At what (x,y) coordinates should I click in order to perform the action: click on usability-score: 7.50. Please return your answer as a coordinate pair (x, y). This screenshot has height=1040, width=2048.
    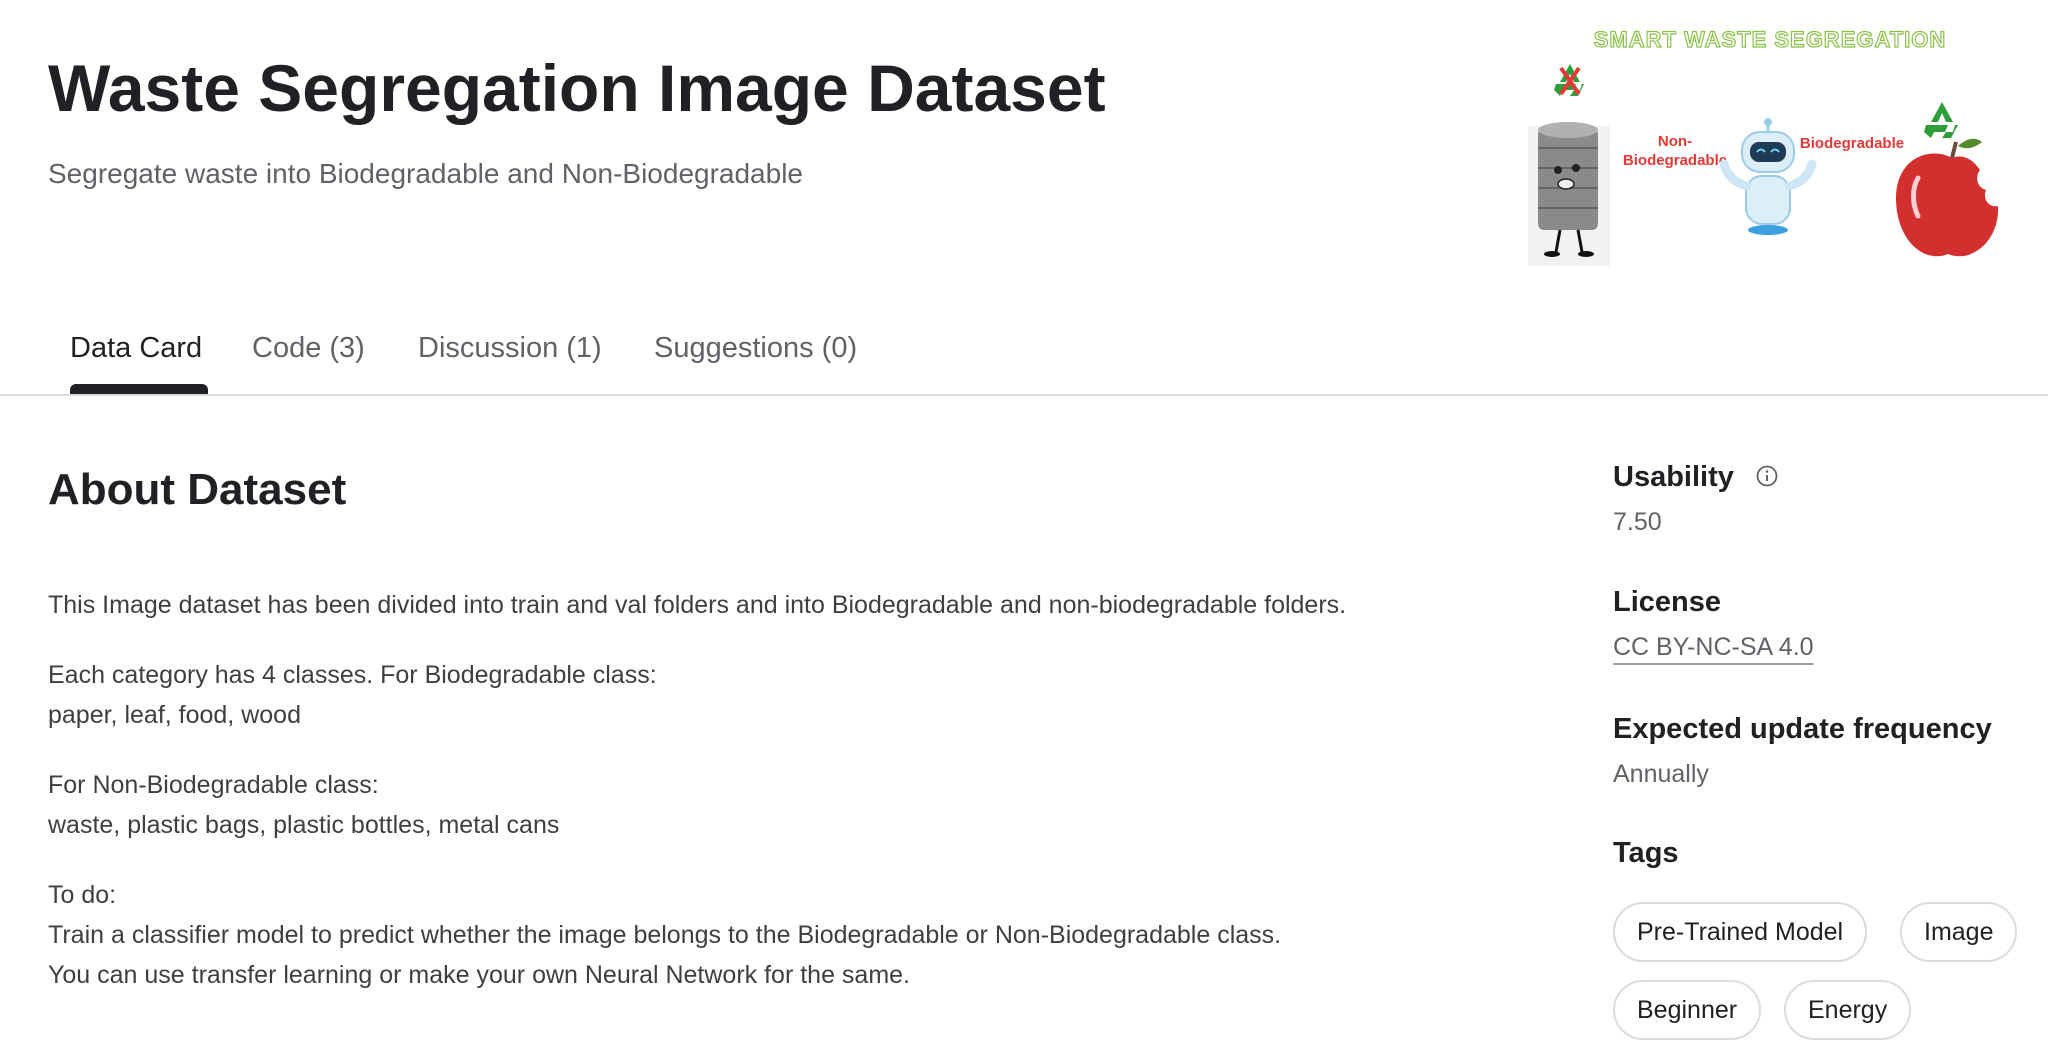
    Looking at the image, I should click on (1637, 522).